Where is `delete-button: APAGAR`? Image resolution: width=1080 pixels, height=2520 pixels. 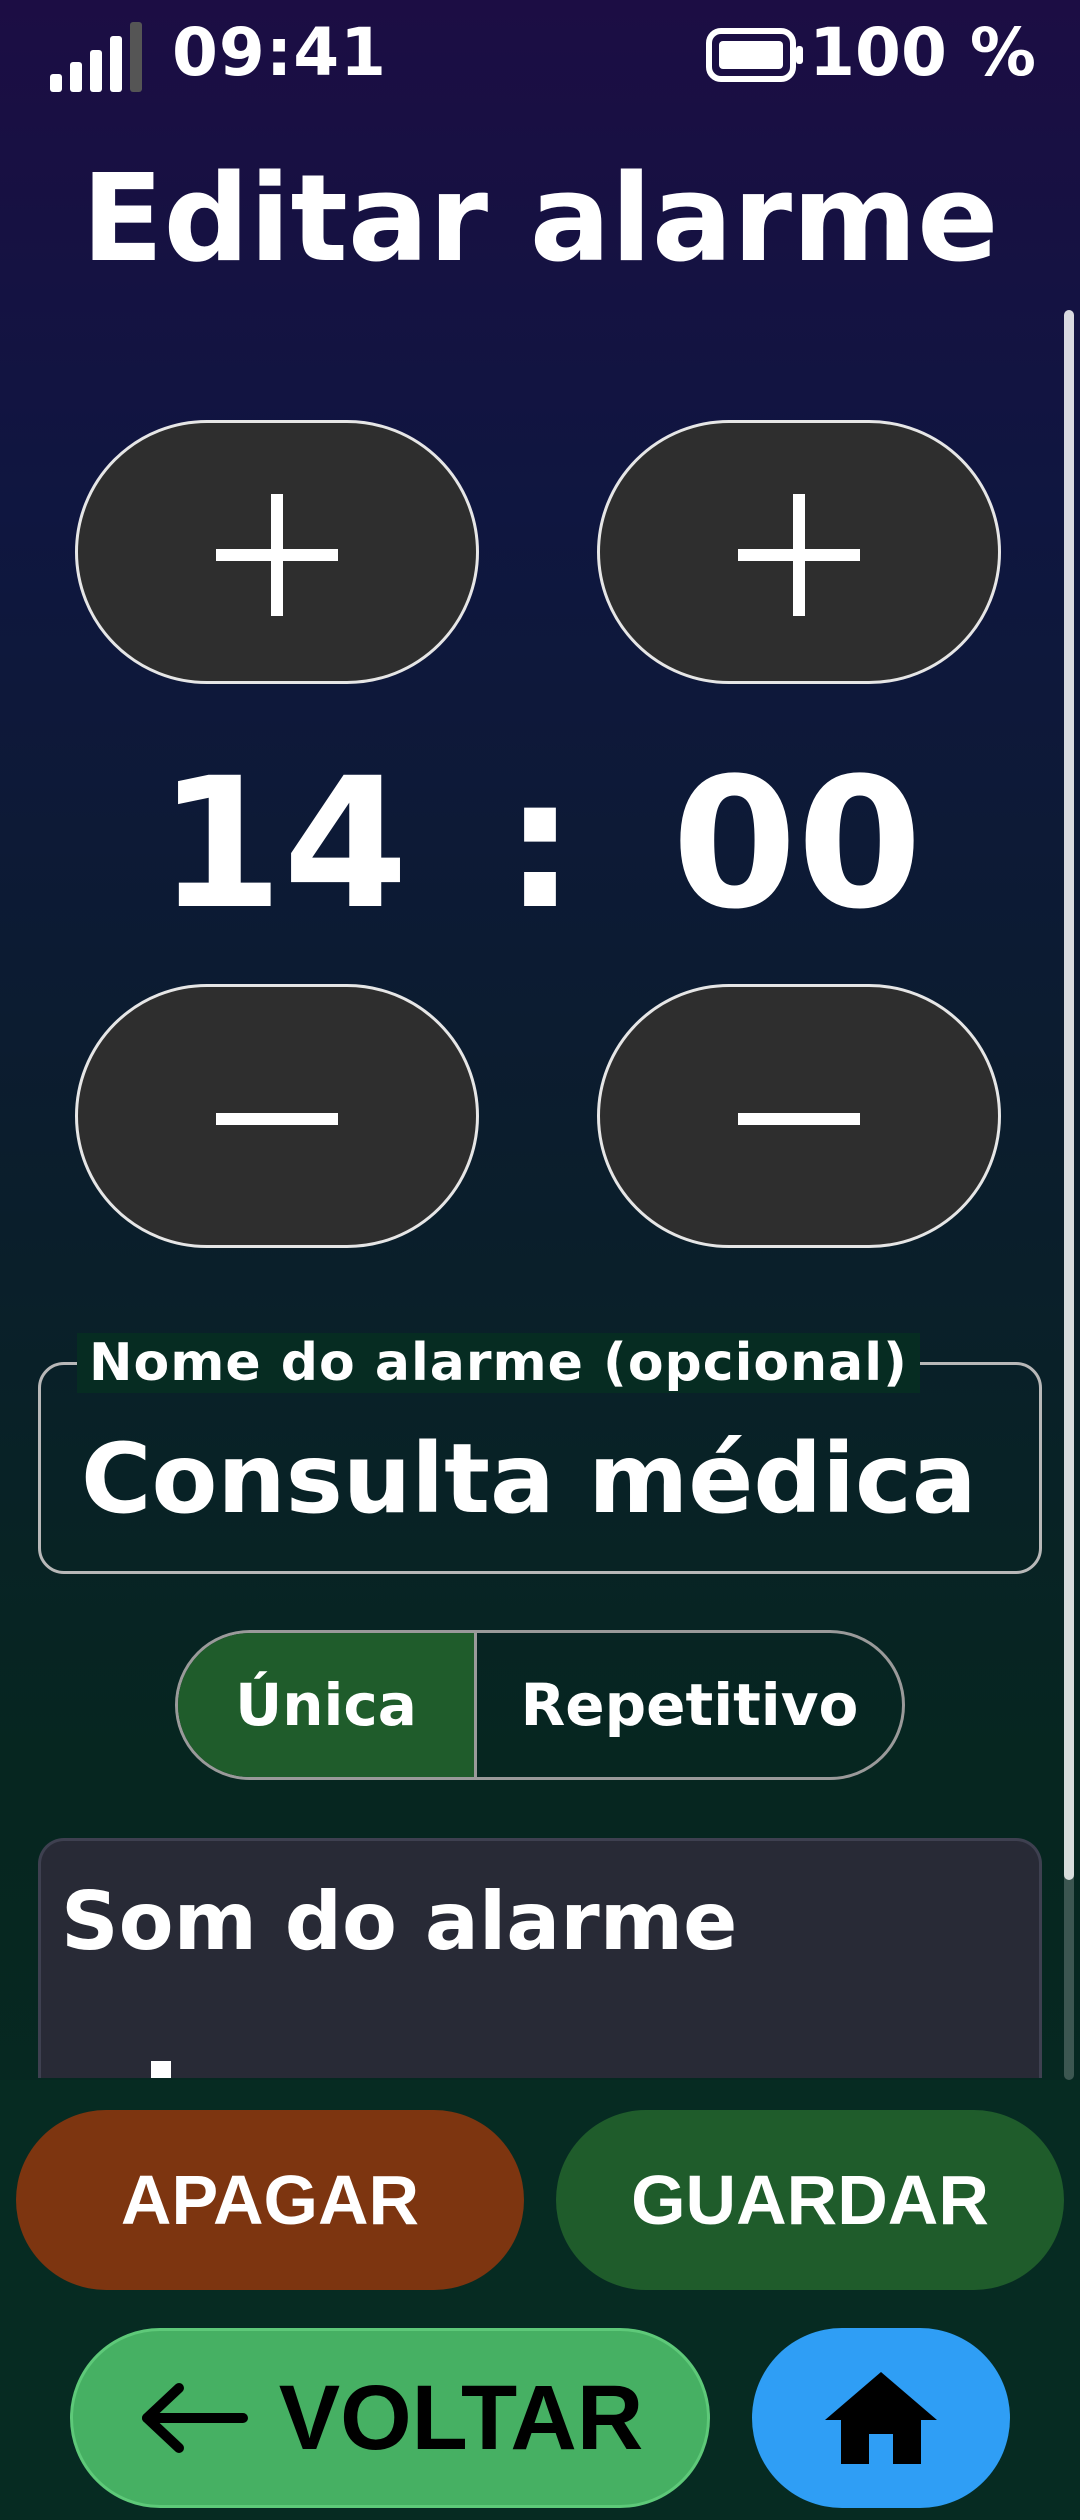
delete-button: APAGAR is located at coordinates (270, 2200).